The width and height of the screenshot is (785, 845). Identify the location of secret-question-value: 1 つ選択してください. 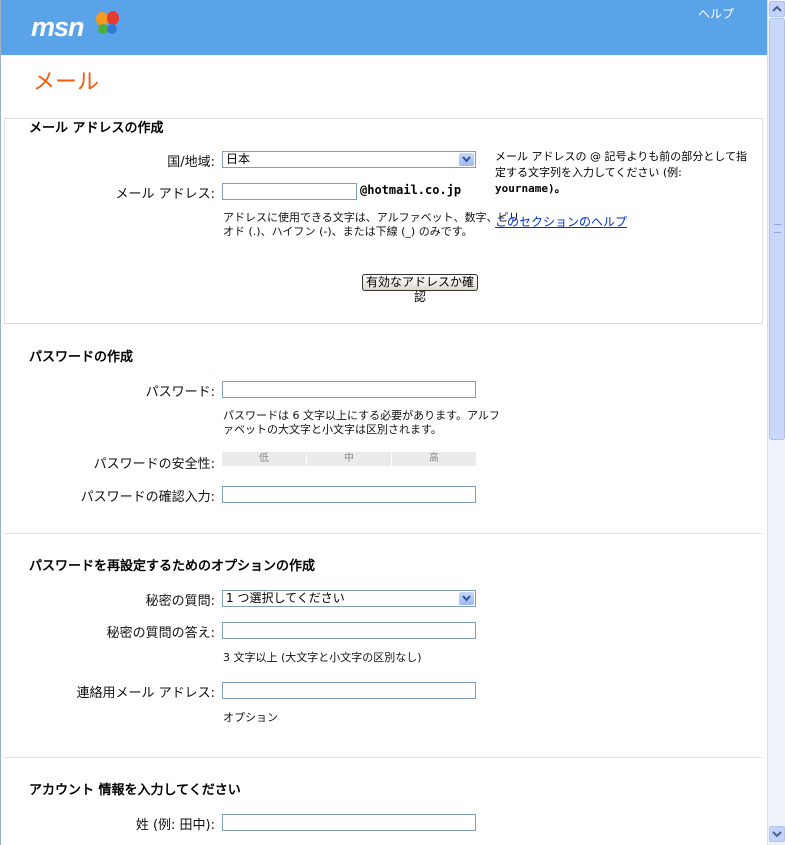
(285, 598).